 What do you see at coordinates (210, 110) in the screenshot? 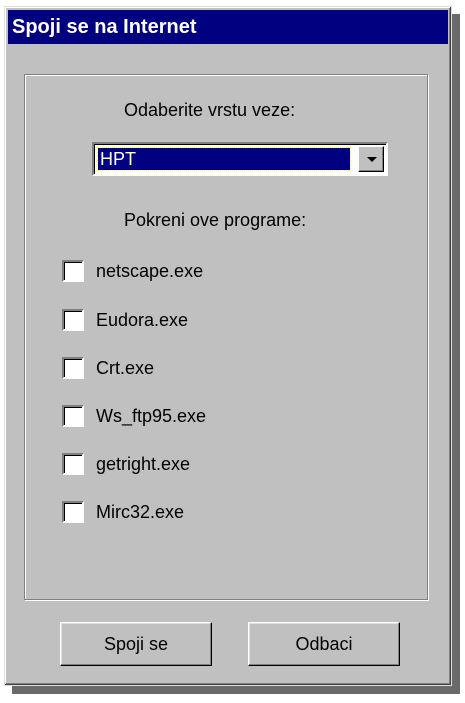
I see `connection-type-label: Odaberite vrstu veze:` at bounding box center [210, 110].